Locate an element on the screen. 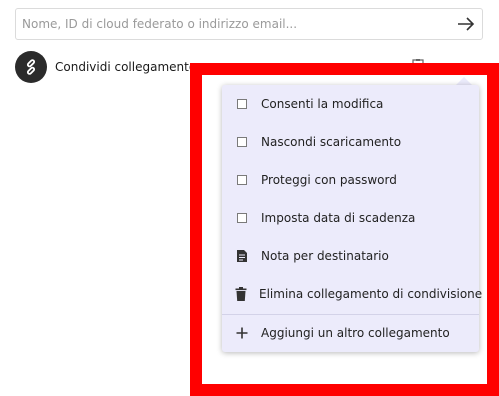 This screenshot has height=396, width=499. menu-item-label: Proteggi con password is located at coordinates (329, 180).